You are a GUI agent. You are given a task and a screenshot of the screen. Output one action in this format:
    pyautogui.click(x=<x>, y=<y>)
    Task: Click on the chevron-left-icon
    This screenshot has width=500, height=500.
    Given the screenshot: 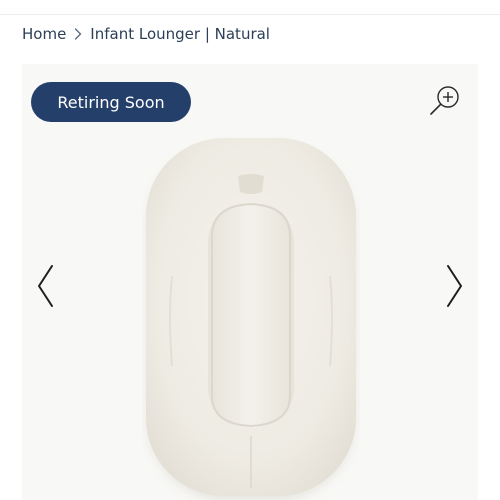 What is the action you would take?
    pyautogui.click(x=45, y=286)
    